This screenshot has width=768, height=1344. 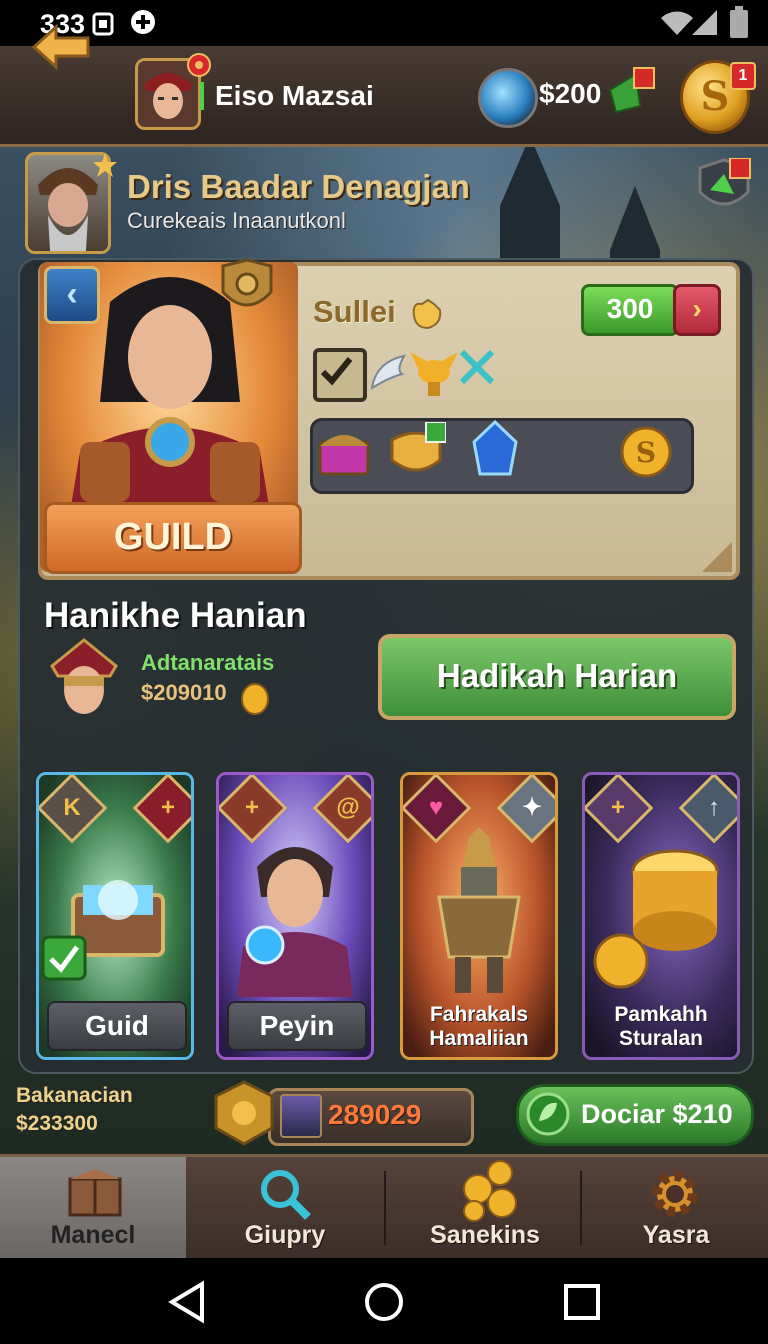 I want to click on leader-title: Dris Baadar Denagjan, so click(x=298, y=186).